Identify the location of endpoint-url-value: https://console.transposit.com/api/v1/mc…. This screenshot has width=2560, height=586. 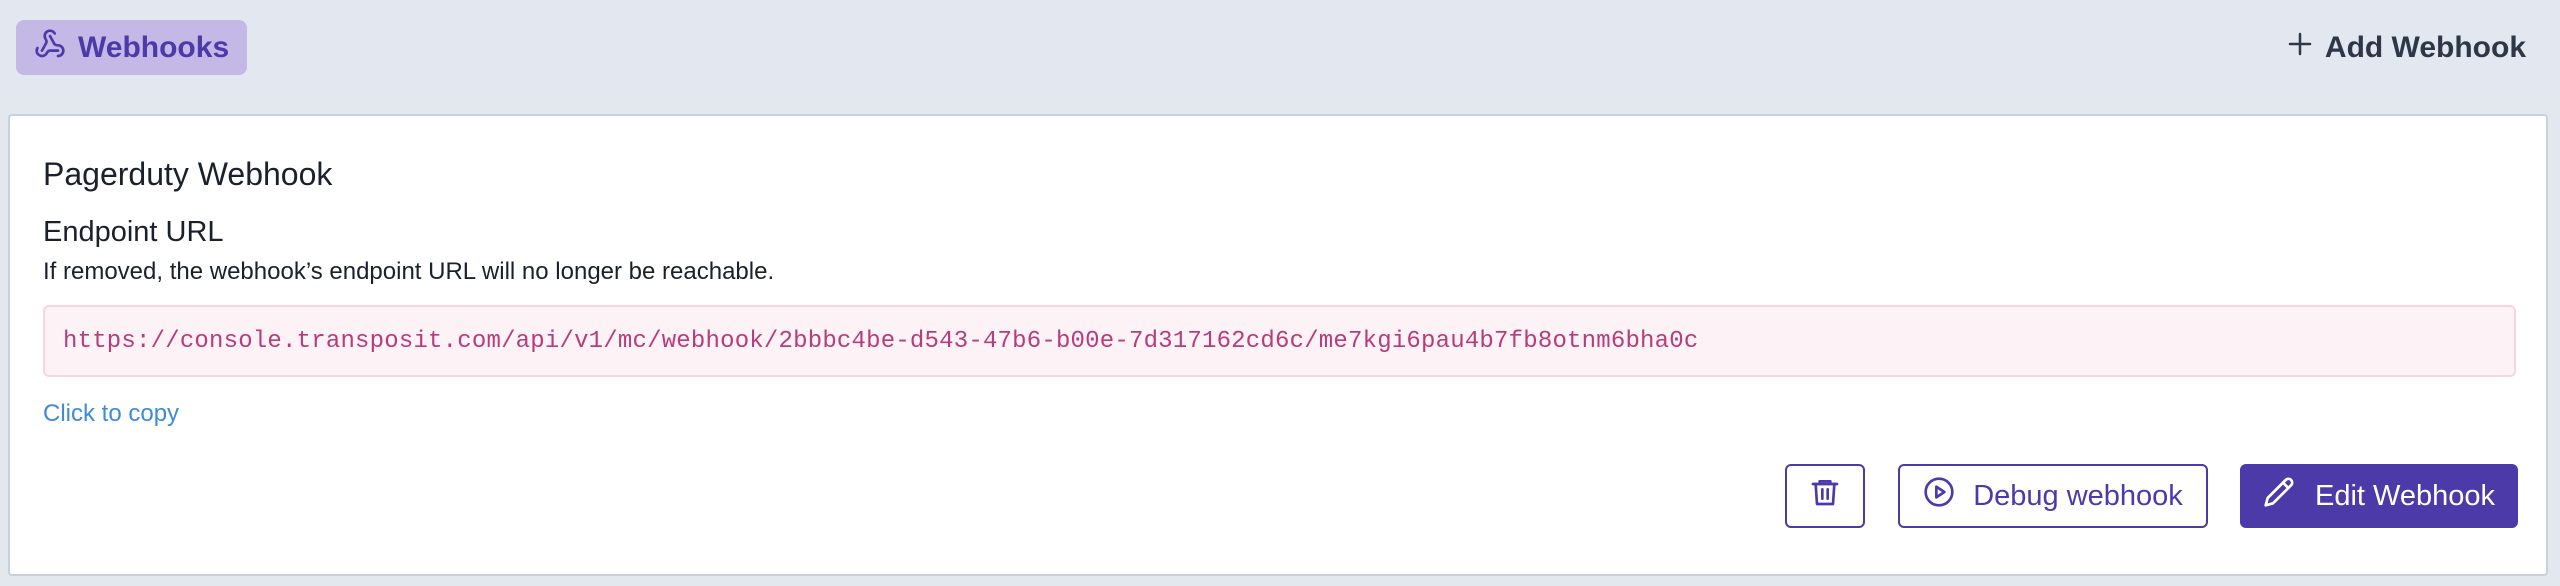
(880, 341).